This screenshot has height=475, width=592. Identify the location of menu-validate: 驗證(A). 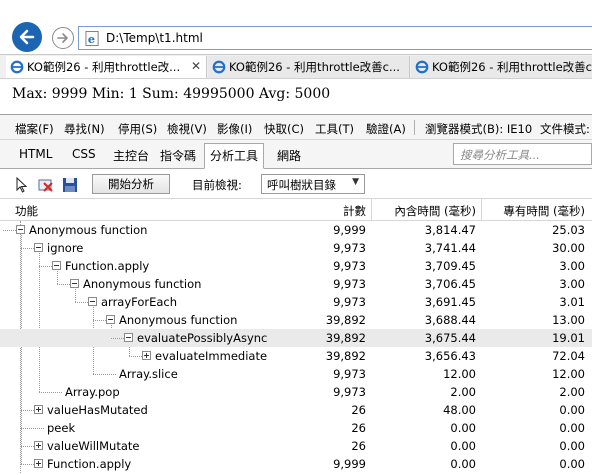
(386, 129).